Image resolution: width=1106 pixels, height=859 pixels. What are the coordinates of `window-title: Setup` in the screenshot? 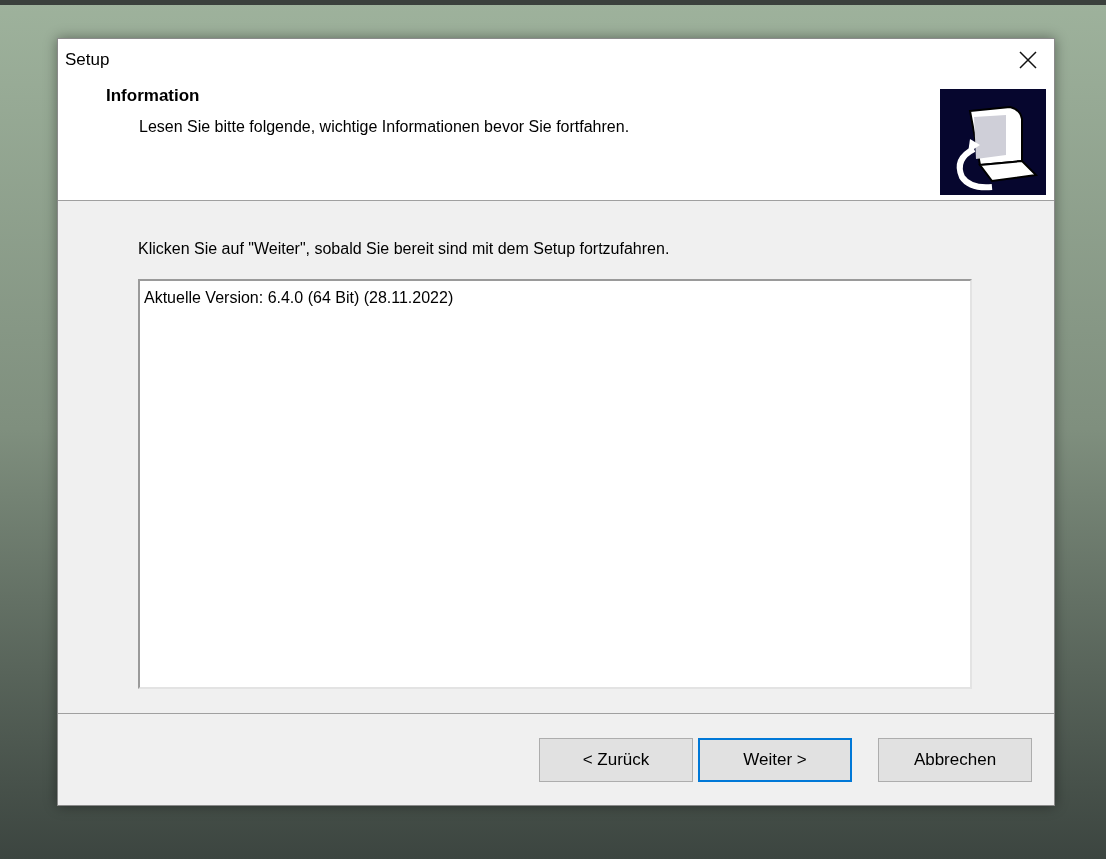 It's located at (87, 60).